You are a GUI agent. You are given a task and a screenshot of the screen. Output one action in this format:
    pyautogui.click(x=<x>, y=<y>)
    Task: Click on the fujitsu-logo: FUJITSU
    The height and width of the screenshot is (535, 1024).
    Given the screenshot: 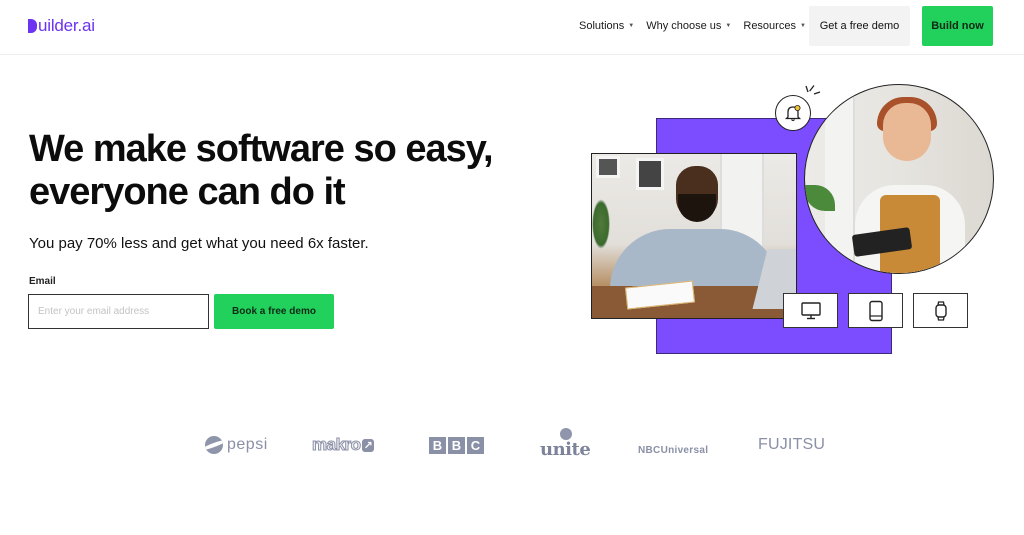 What is the action you would take?
    pyautogui.click(x=792, y=444)
    